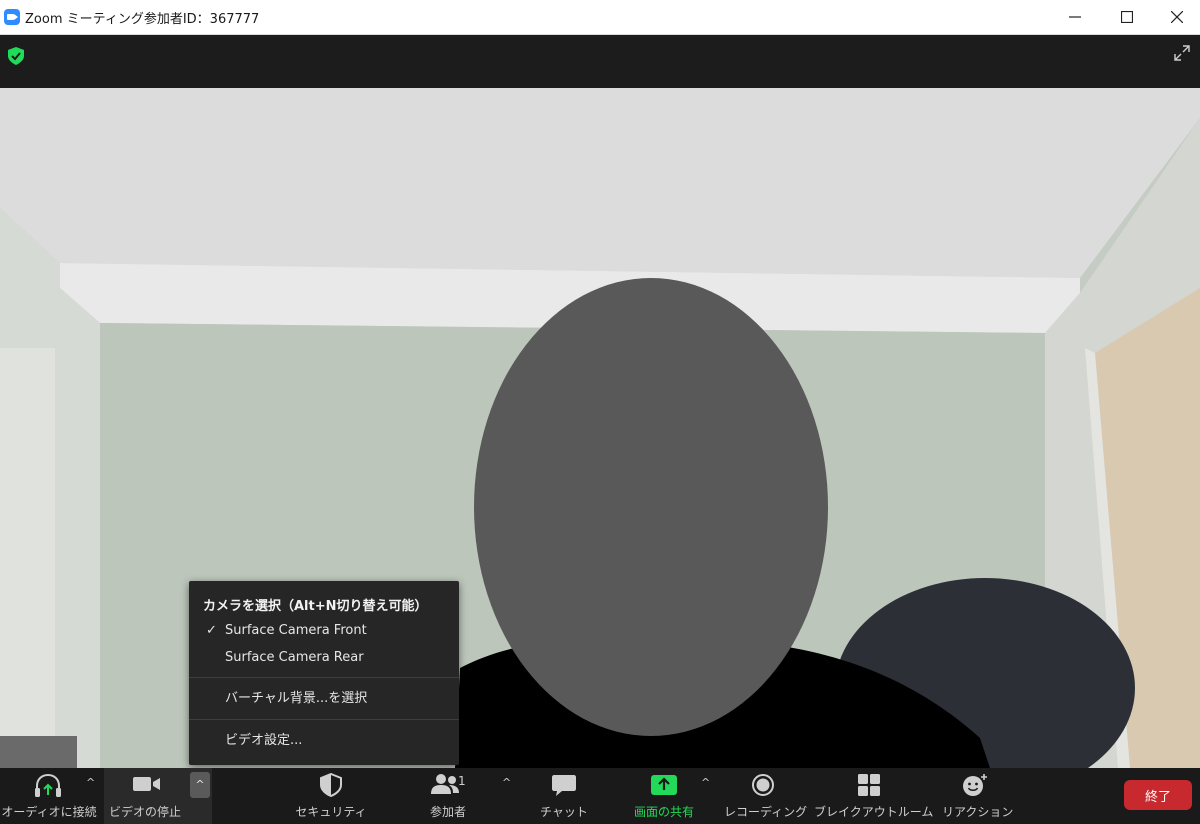 The image size is (1200, 824). I want to click on share-options-chevron-up-icon: ^, so click(705, 782).